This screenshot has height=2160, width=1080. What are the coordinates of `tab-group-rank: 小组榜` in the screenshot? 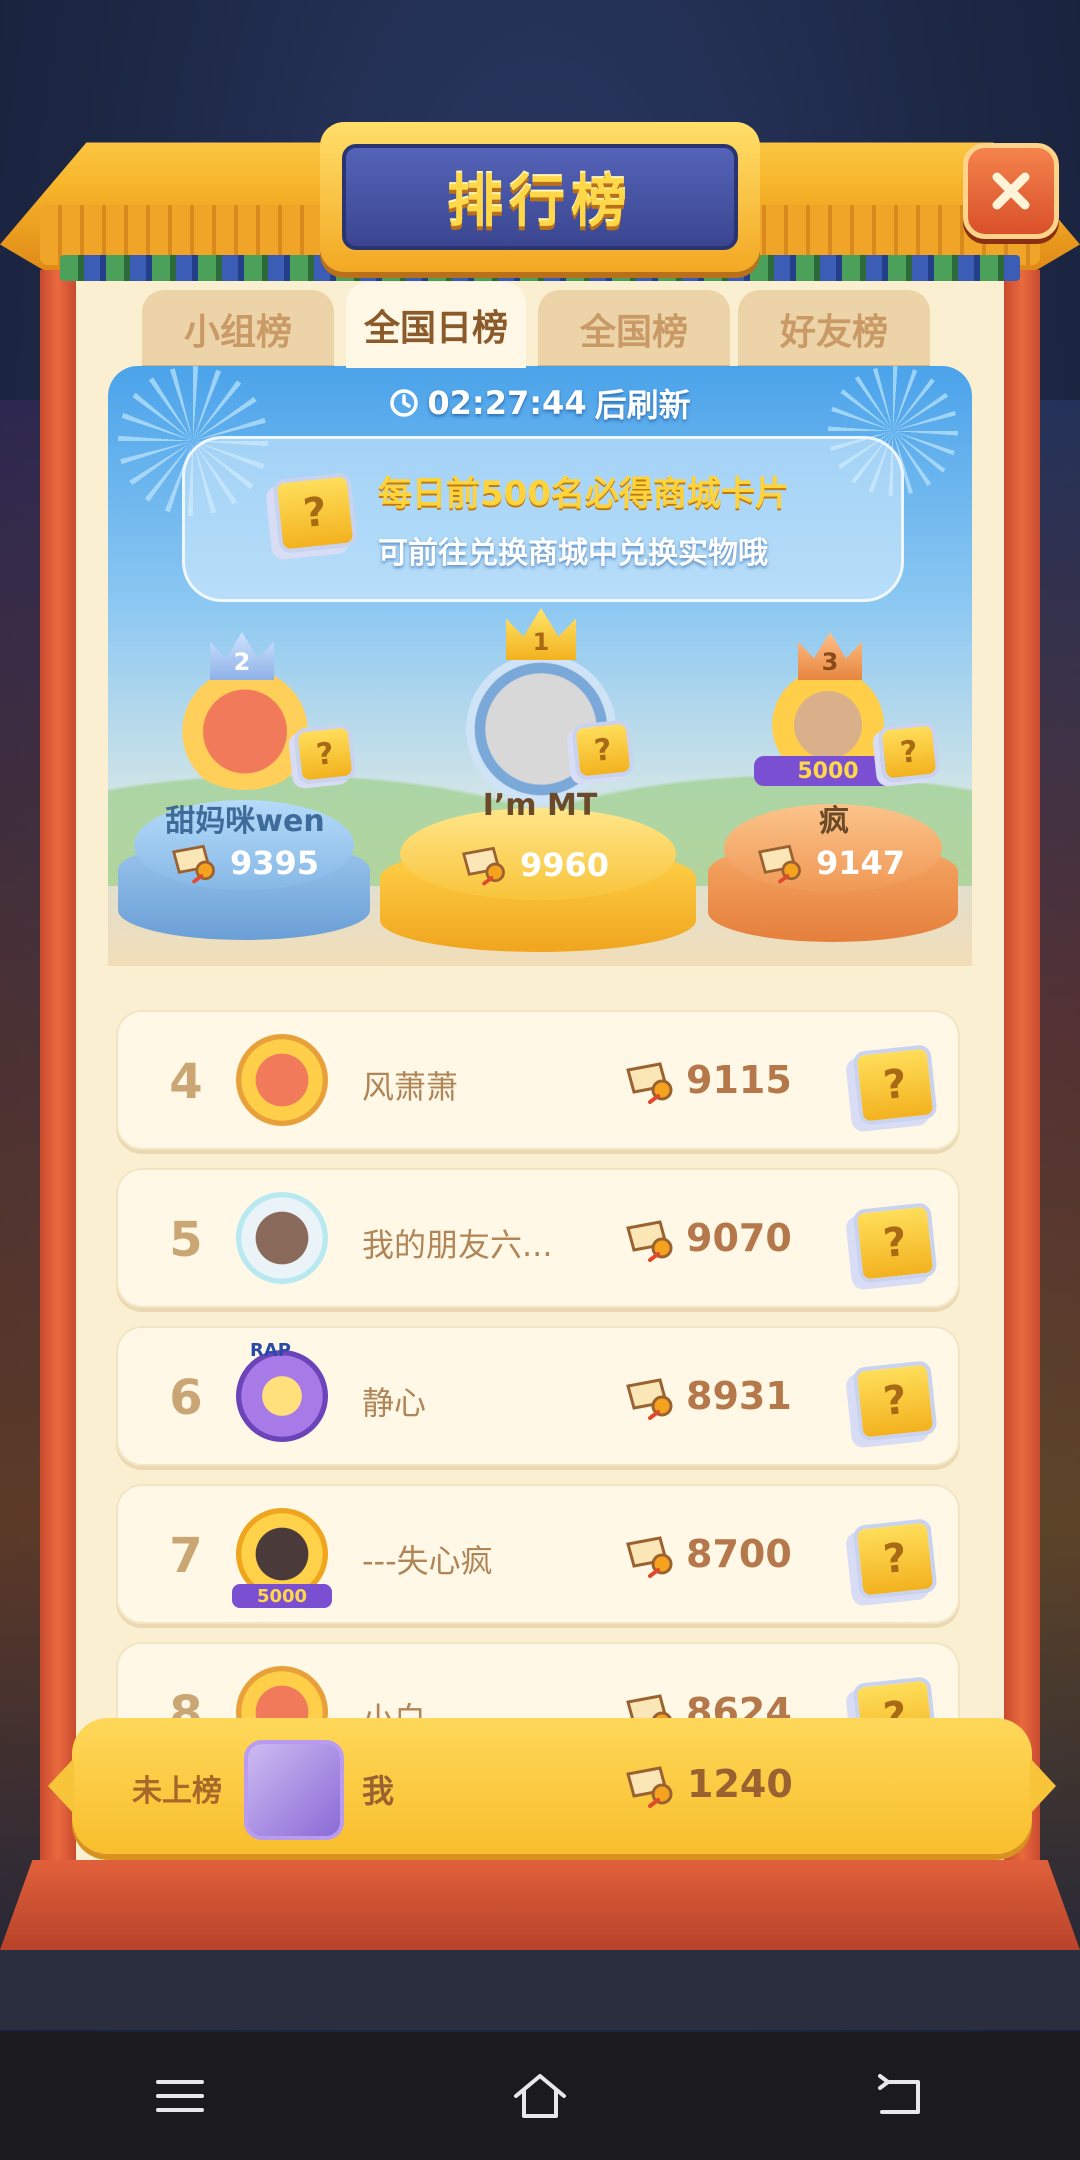 It's located at (238, 329).